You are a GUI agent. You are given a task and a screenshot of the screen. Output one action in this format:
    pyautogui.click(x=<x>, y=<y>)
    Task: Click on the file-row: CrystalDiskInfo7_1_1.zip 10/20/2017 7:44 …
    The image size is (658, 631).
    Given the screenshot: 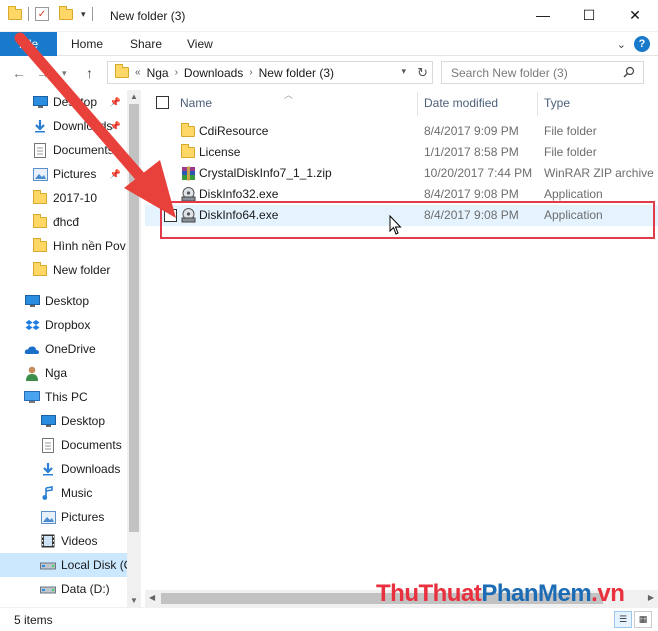 What is the action you would take?
    pyautogui.click(x=401, y=173)
    